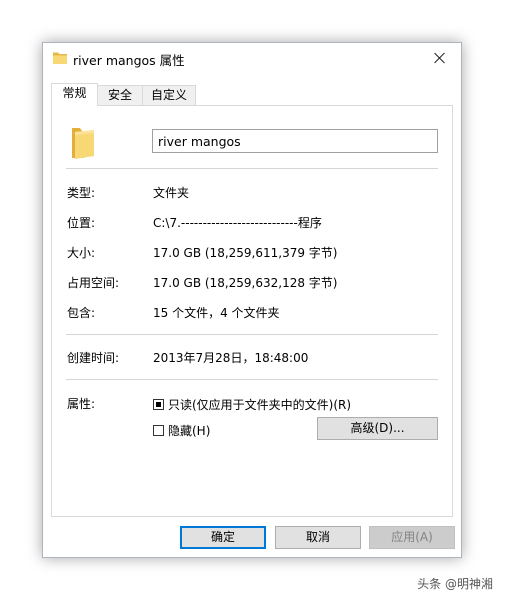  What do you see at coordinates (237, 223) in the screenshot?
I see `location-value: C:\7.---------------------------程序` at bounding box center [237, 223].